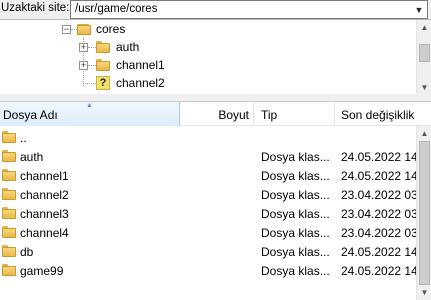 This screenshot has width=431, height=300. Describe the element at coordinates (89, 105) in the screenshot. I see `sort-ascending-icon: ▲` at that location.